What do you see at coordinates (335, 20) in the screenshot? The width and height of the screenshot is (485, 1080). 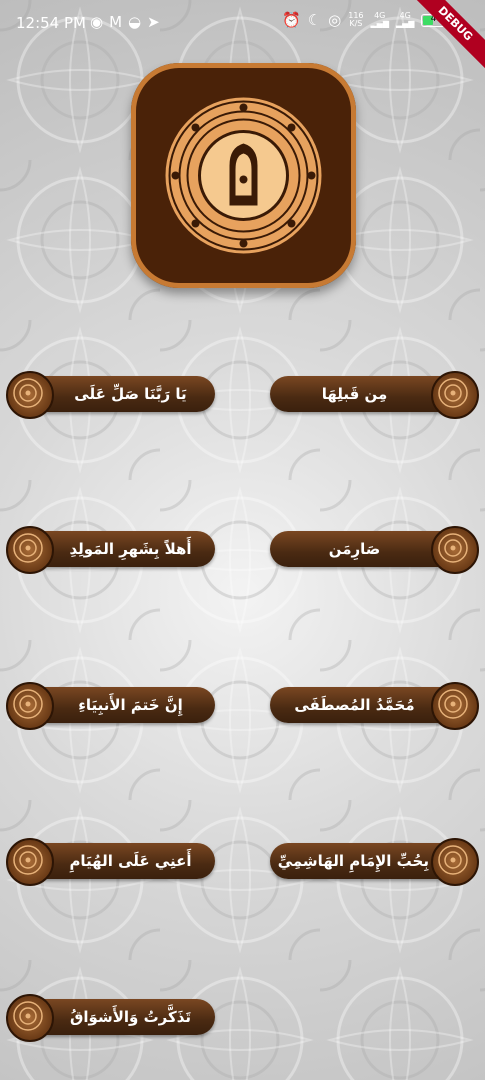 I see `hotspot-icon: ◎` at bounding box center [335, 20].